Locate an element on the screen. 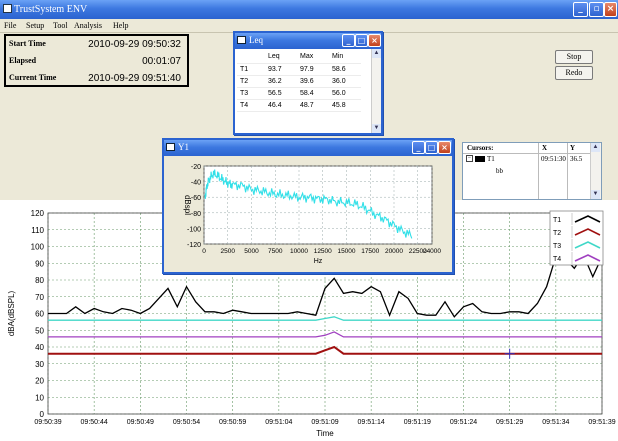 This screenshot has height=441, width=618. y-tick-label: 30 is located at coordinates (39, 364).